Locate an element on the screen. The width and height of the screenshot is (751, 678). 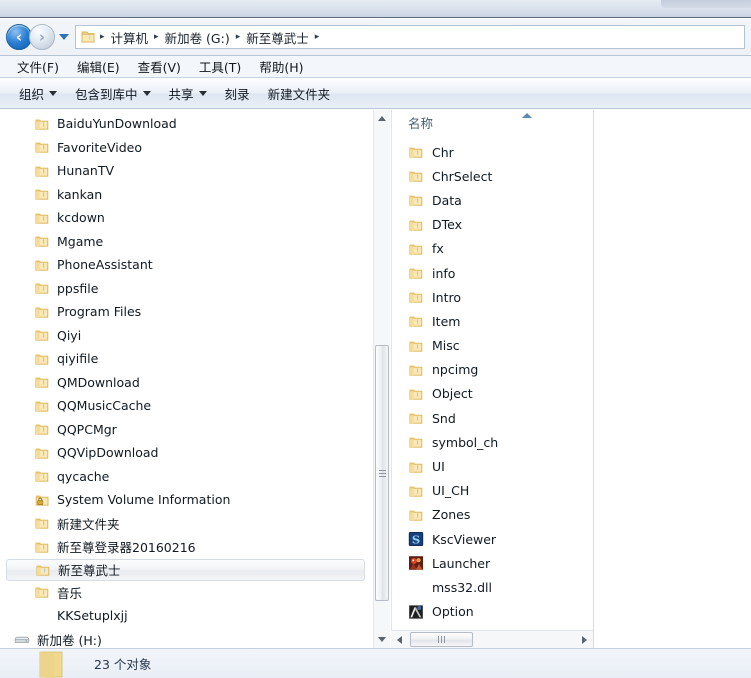
nav-item: System Volume Information is located at coordinates (186, 500).